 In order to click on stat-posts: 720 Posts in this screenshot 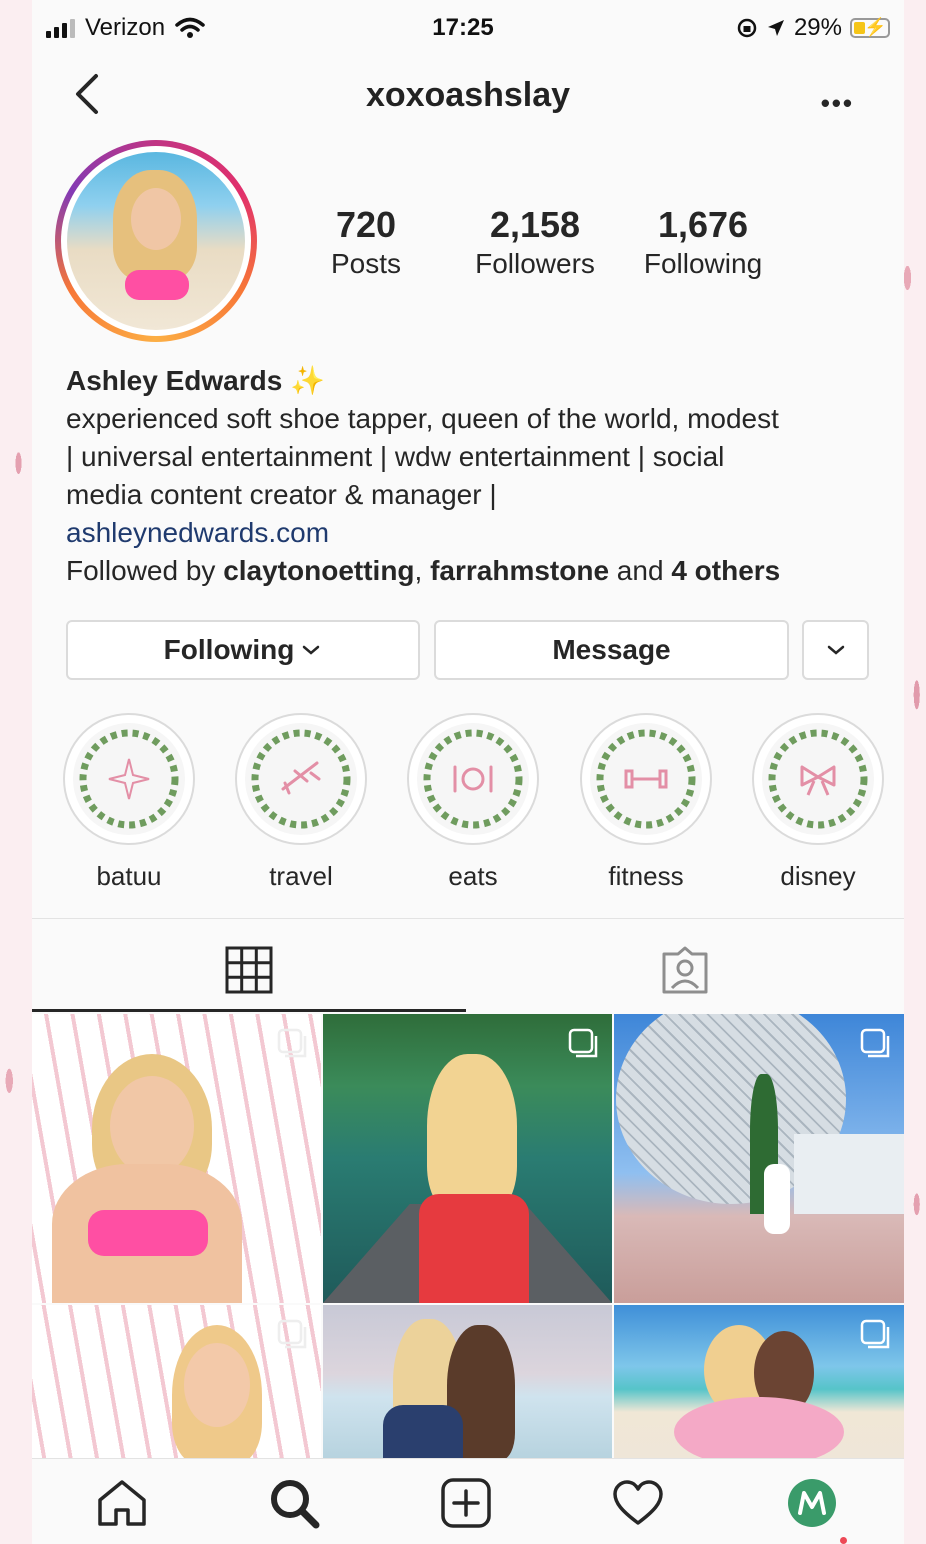, I will do `click(366, 242)`.